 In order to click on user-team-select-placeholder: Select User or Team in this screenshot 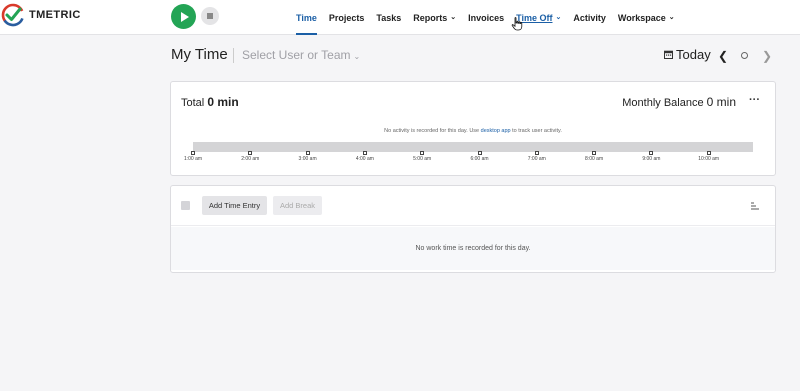, I will do `click(296, 55)`.